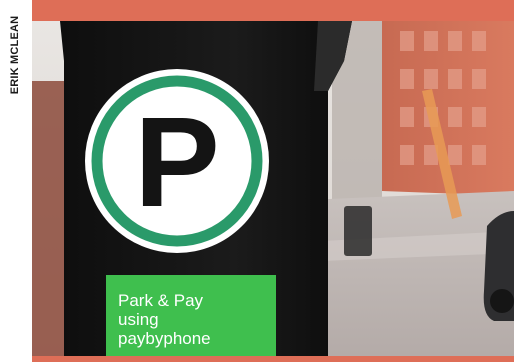  What do you see at coordinates (15, 55) in the screenshot?
I see `photo-credit: ERIK MCLEAN` at bounding box center [15, 55].